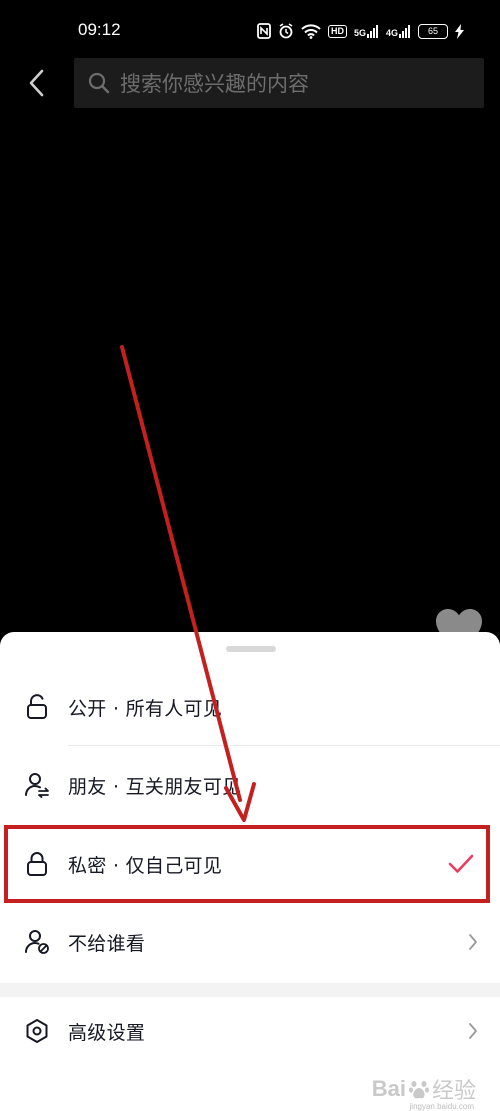  I want to click on watermark-url: jingyan.baidu.com, so click(441, 1106).